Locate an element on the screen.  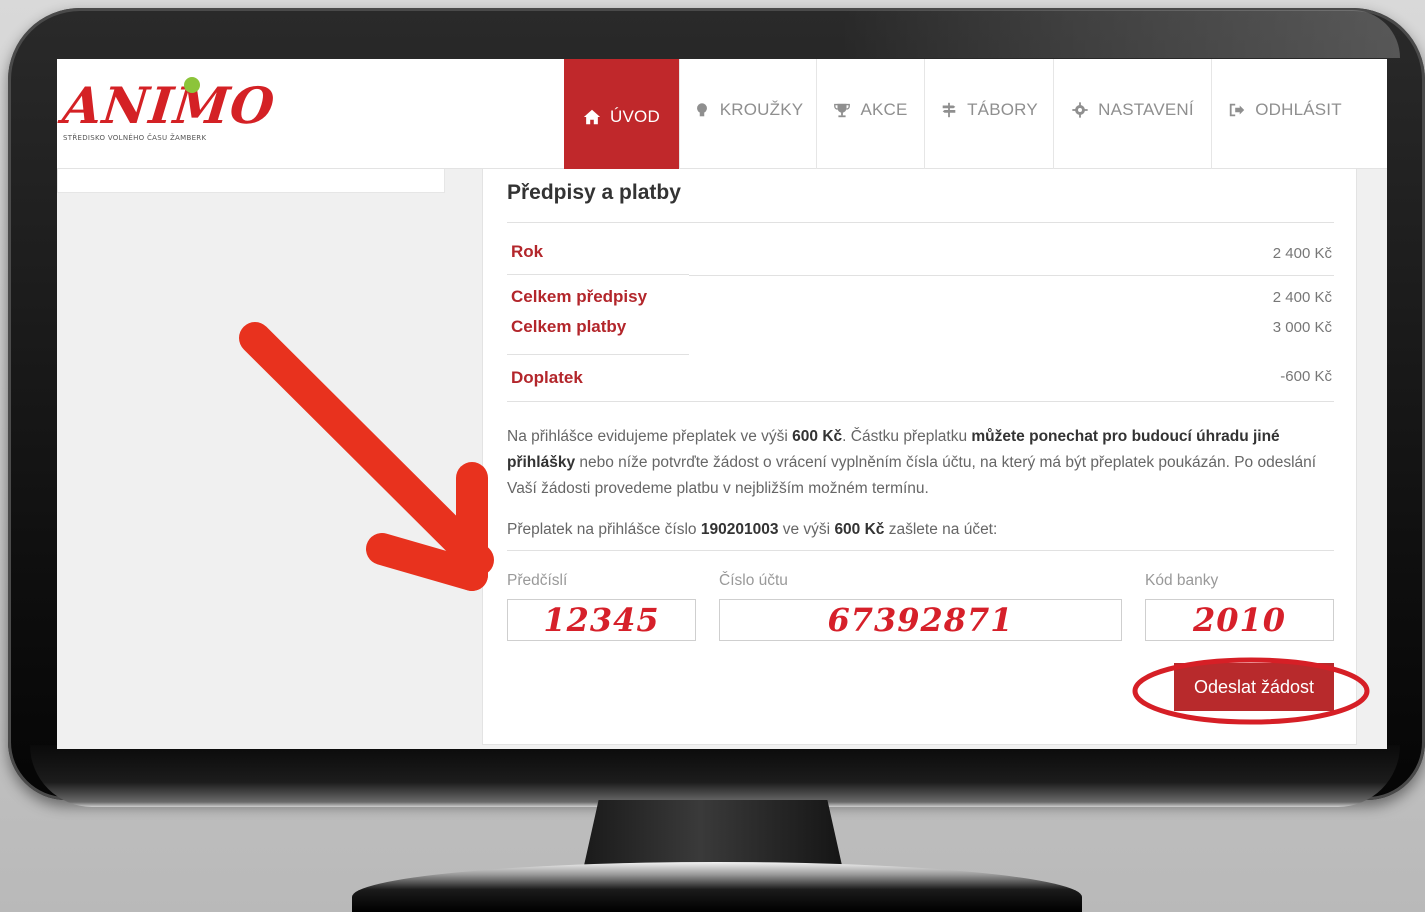
monitor-stand-neck is located at coordinates (713, 835).